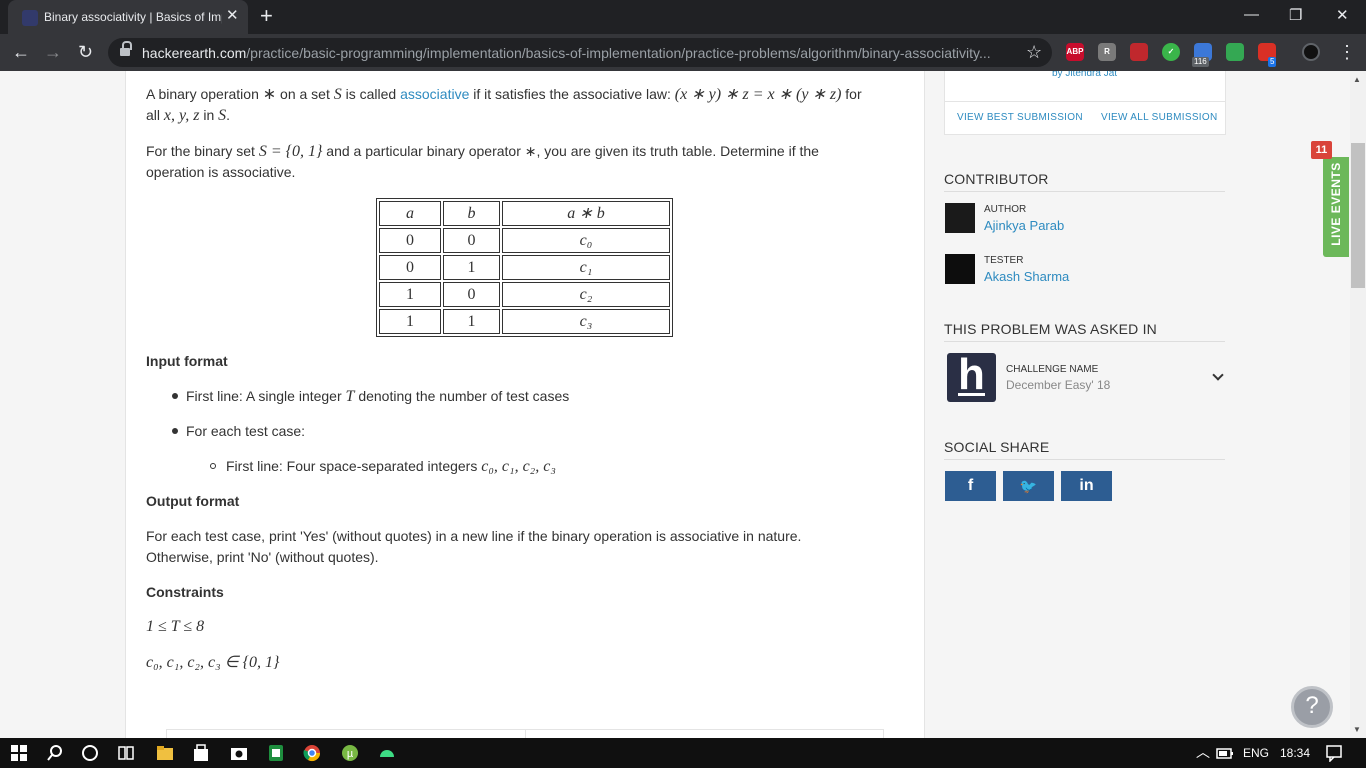  What do you see at coordinates (1203, 752) in the screenshot?
I see `tray-chevron-icon: ︿` at bounding box center [1203, 752].